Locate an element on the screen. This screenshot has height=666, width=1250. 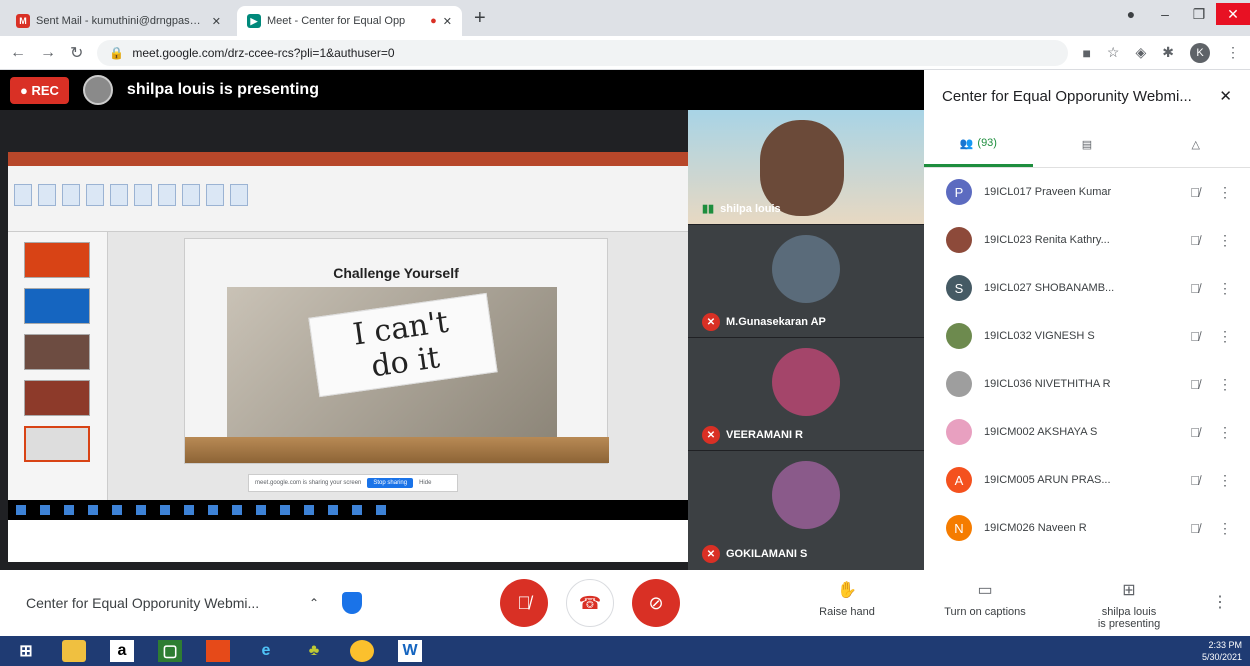
tab-label: Sent Mail - kumuthini@drngpasc.ac.in is located at coordinates (121, 21).